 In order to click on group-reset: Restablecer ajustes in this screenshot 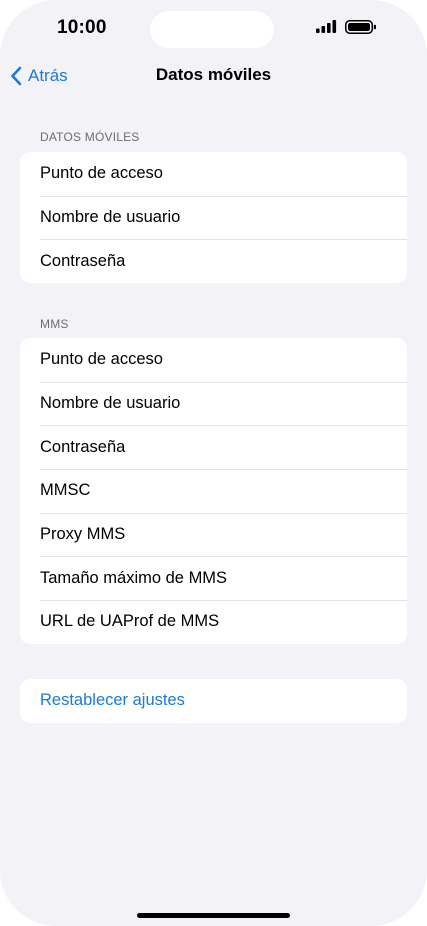, I will do `click(213, 701)`.